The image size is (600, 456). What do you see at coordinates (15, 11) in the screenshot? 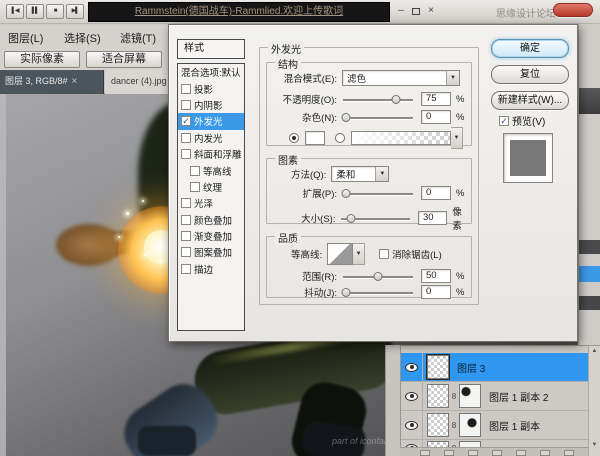
I see `player-prev-button: ▌◀` at bounding box center [15, 11].